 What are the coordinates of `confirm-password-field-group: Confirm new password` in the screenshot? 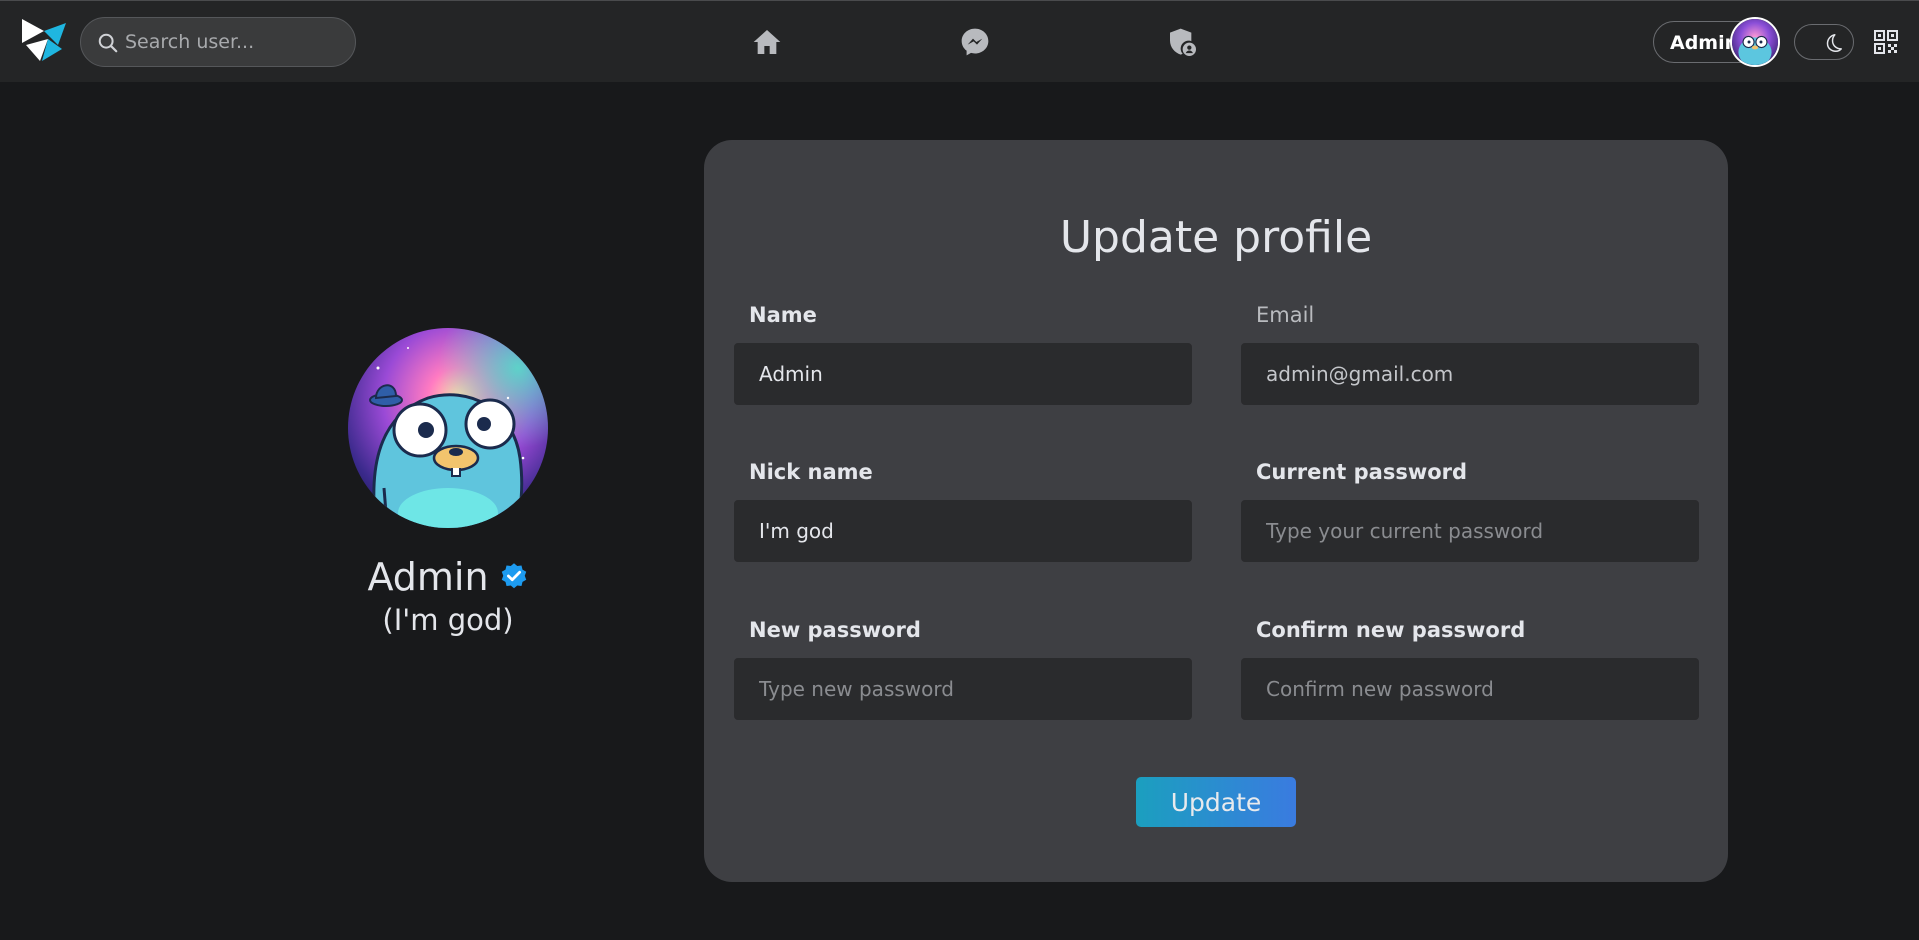 It's located at (1470, 669).